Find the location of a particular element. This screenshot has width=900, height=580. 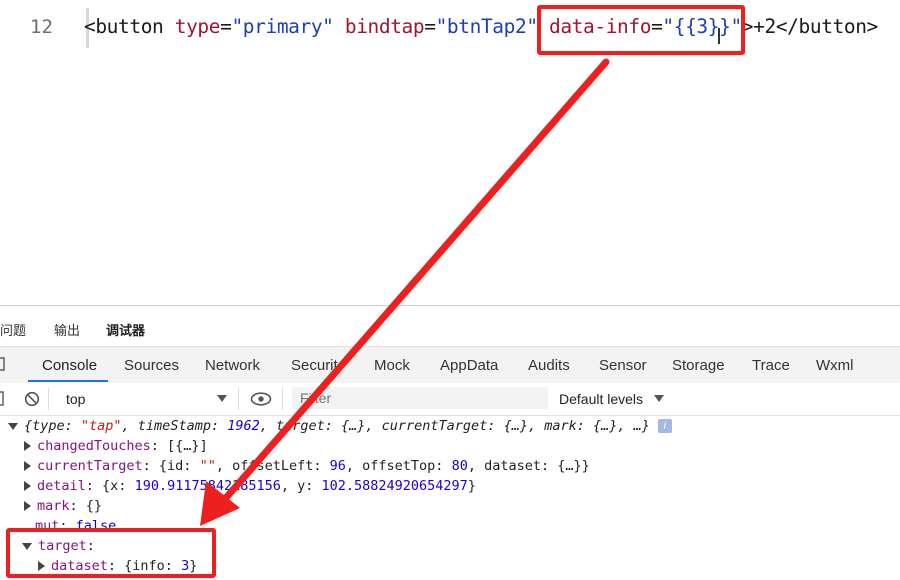

code-tag-name: button is located at coordinates (129, 26).